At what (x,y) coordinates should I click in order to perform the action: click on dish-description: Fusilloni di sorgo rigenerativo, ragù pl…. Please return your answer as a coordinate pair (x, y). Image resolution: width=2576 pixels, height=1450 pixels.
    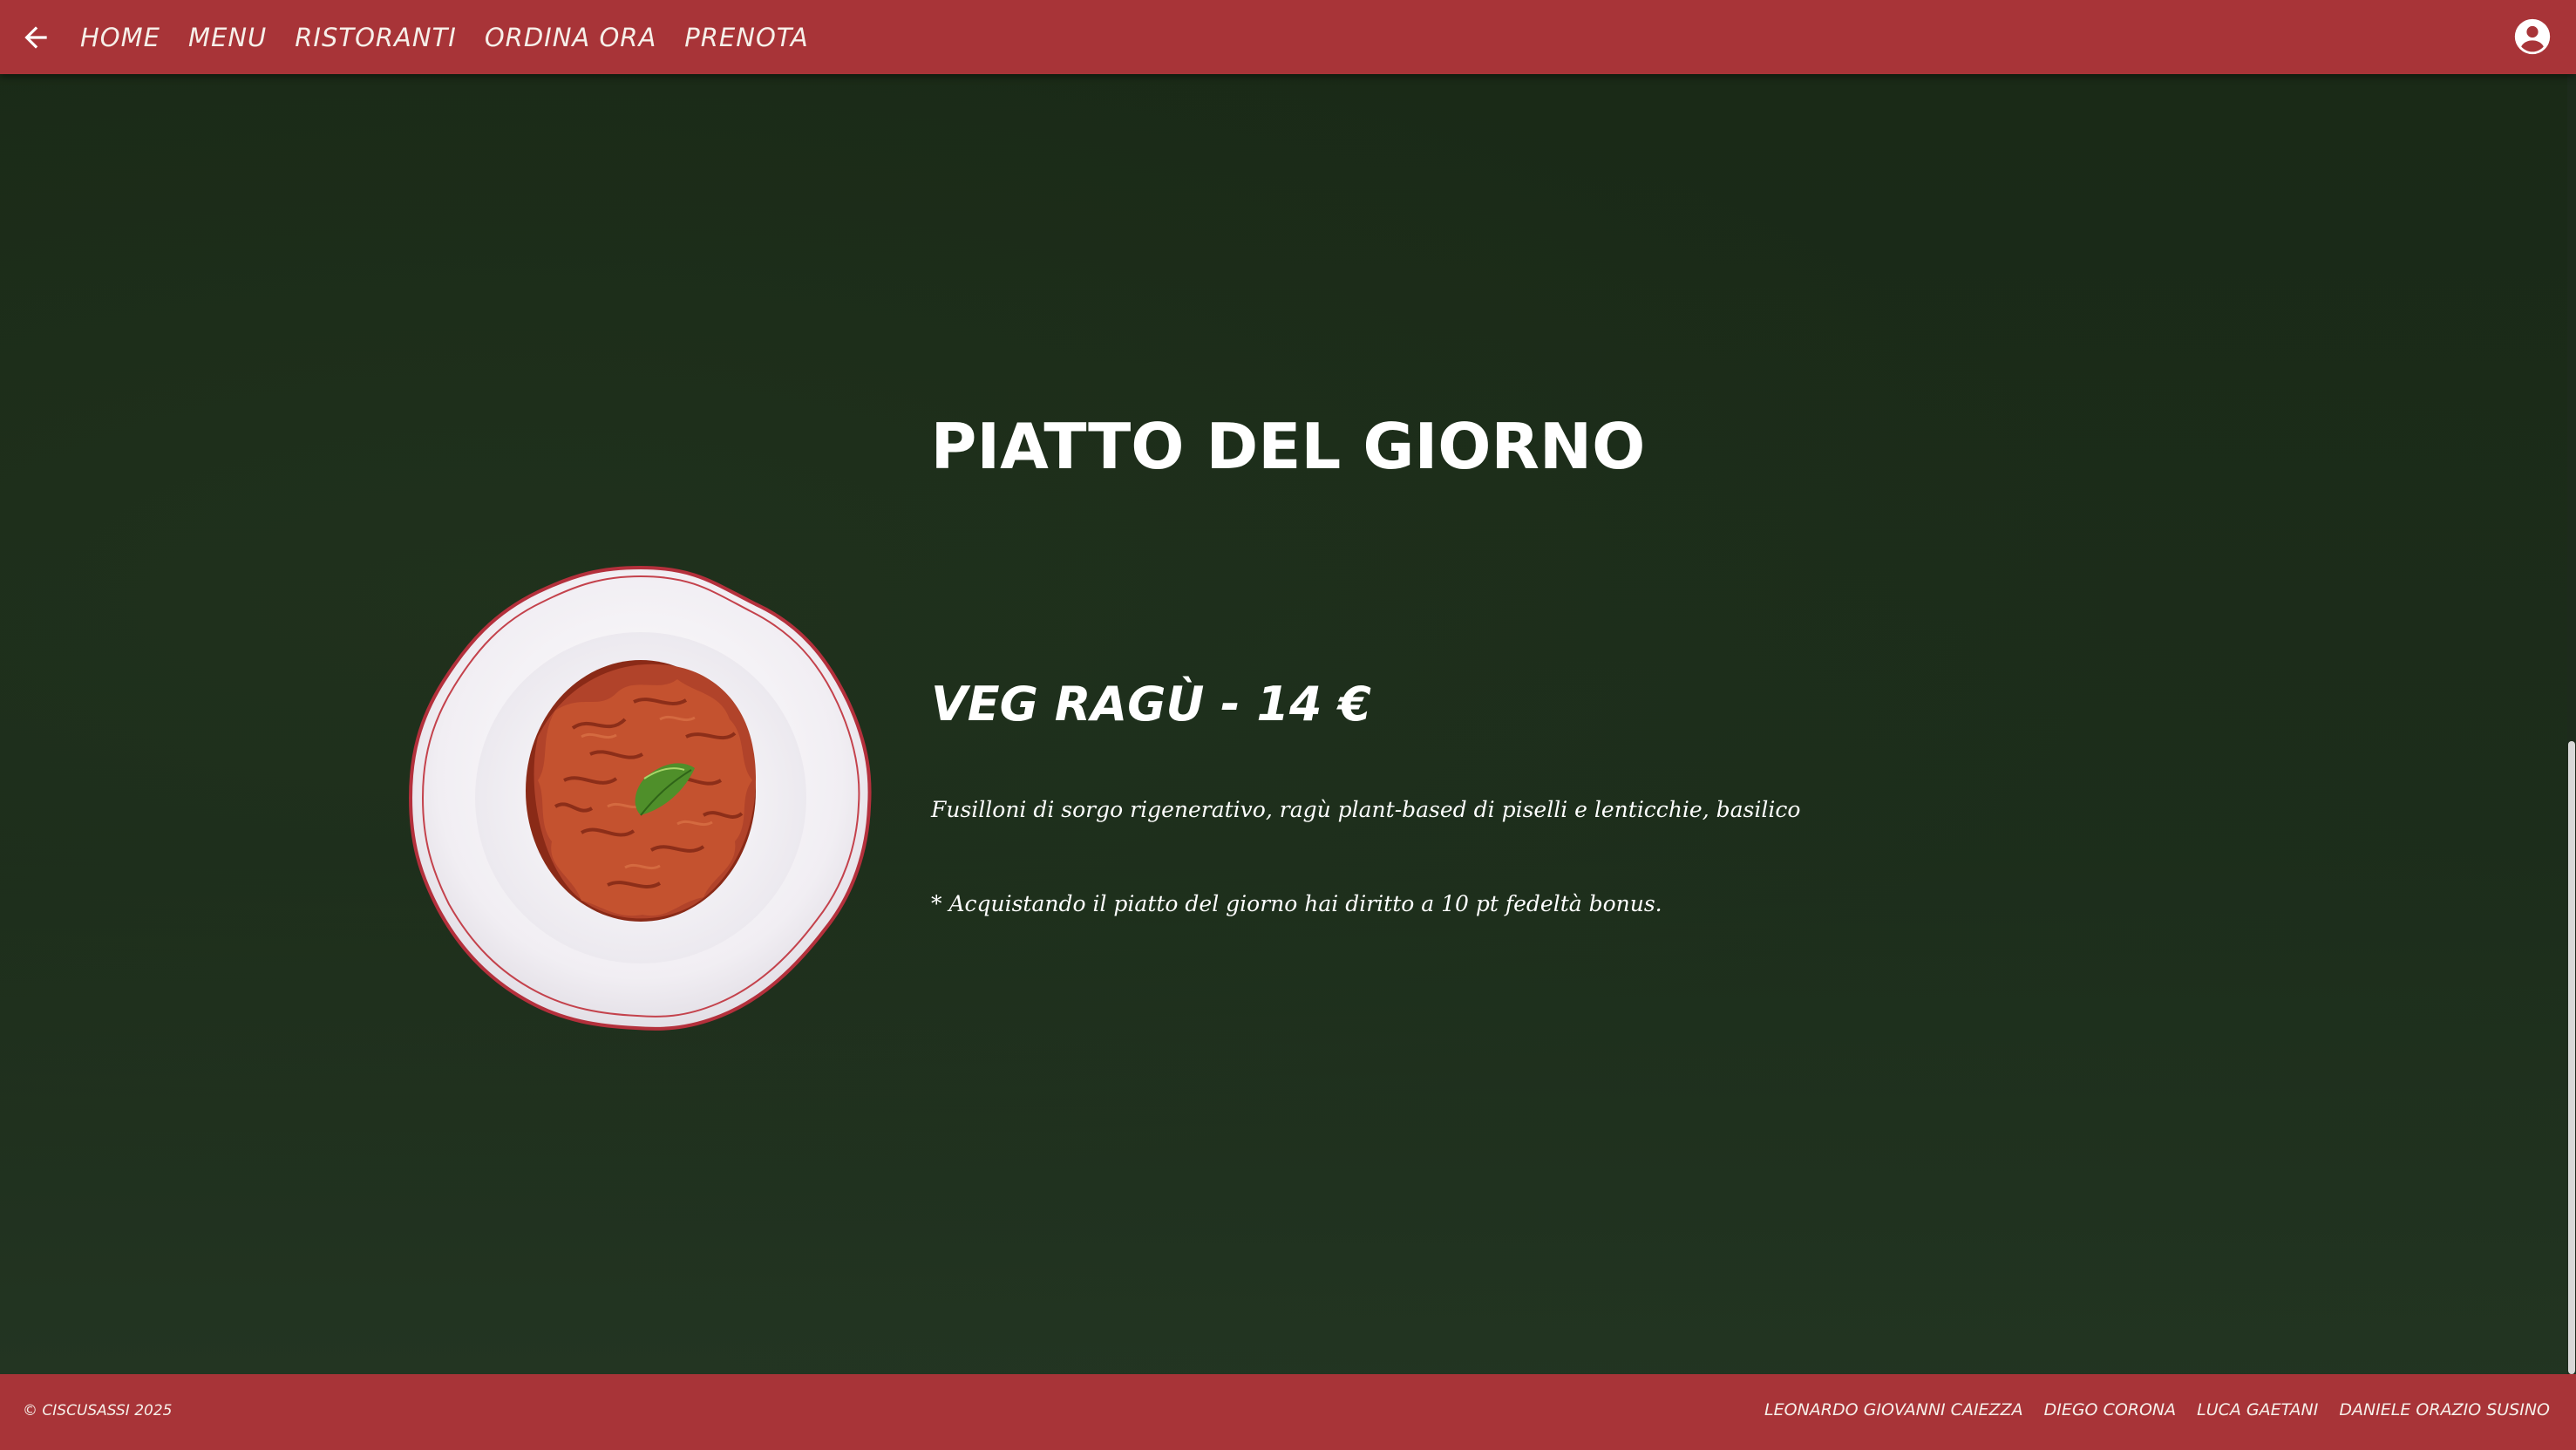
    Looking at the image, I should click on (1366, 809).